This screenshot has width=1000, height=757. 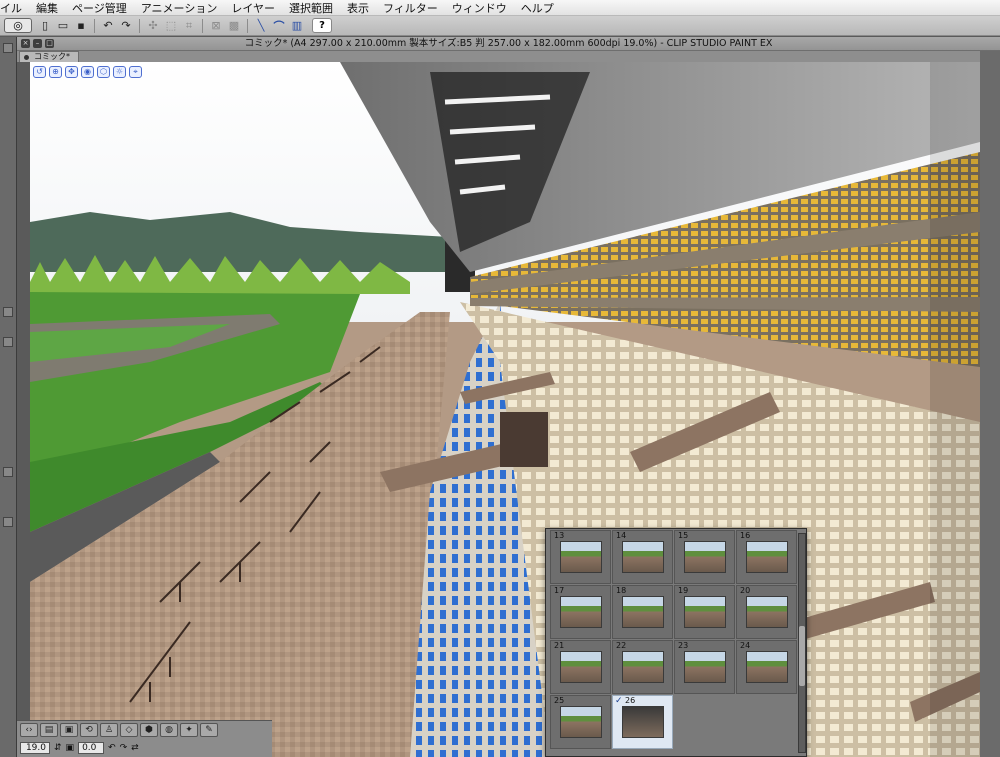 What do you see at coordinates (683, 645) in the screenshot?
I see `frame-number: 23` at bounding box center [683, 645].